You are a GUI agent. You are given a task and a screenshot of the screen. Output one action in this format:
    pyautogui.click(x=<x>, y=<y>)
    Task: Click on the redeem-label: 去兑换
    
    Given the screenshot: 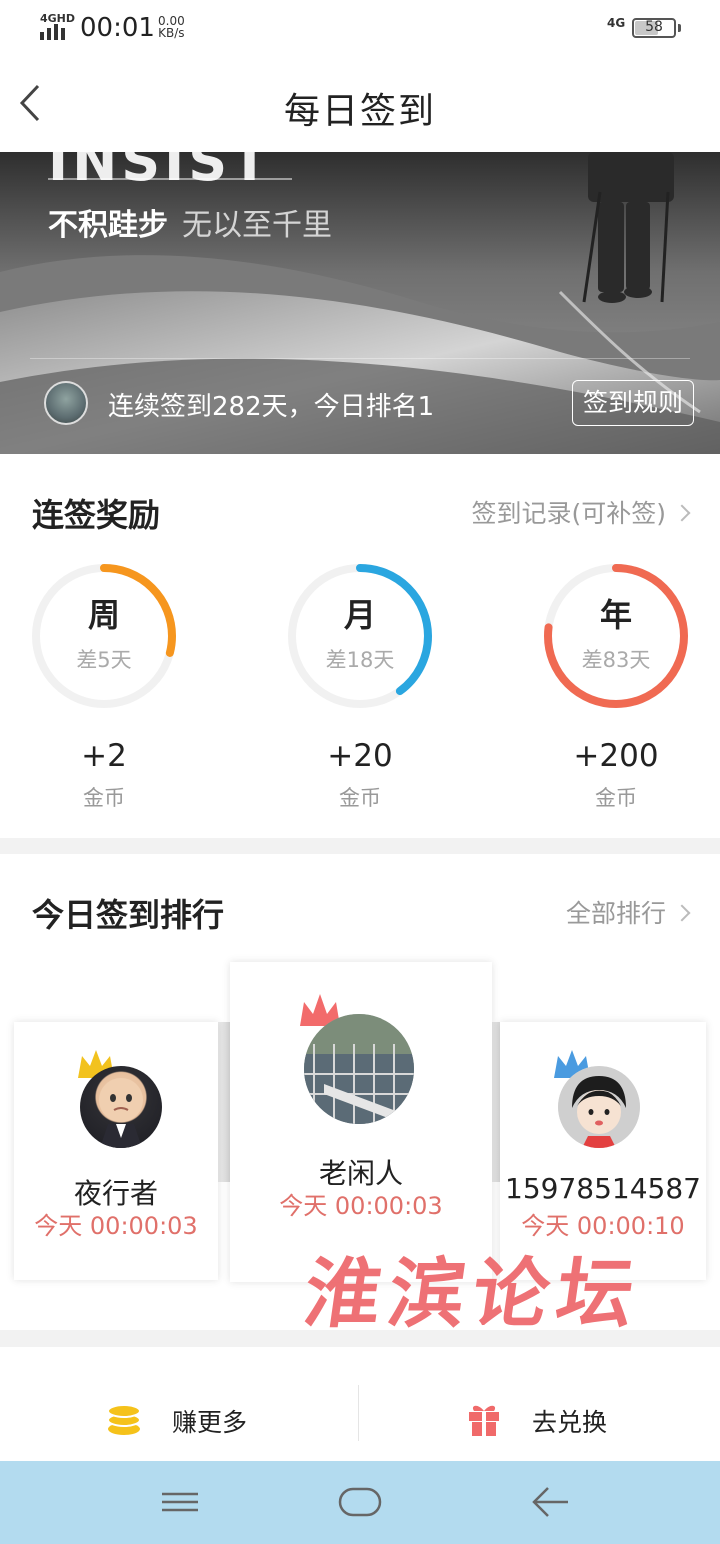 What is the action you would take?
    pyautogui.click(x=570, y=1422)
    